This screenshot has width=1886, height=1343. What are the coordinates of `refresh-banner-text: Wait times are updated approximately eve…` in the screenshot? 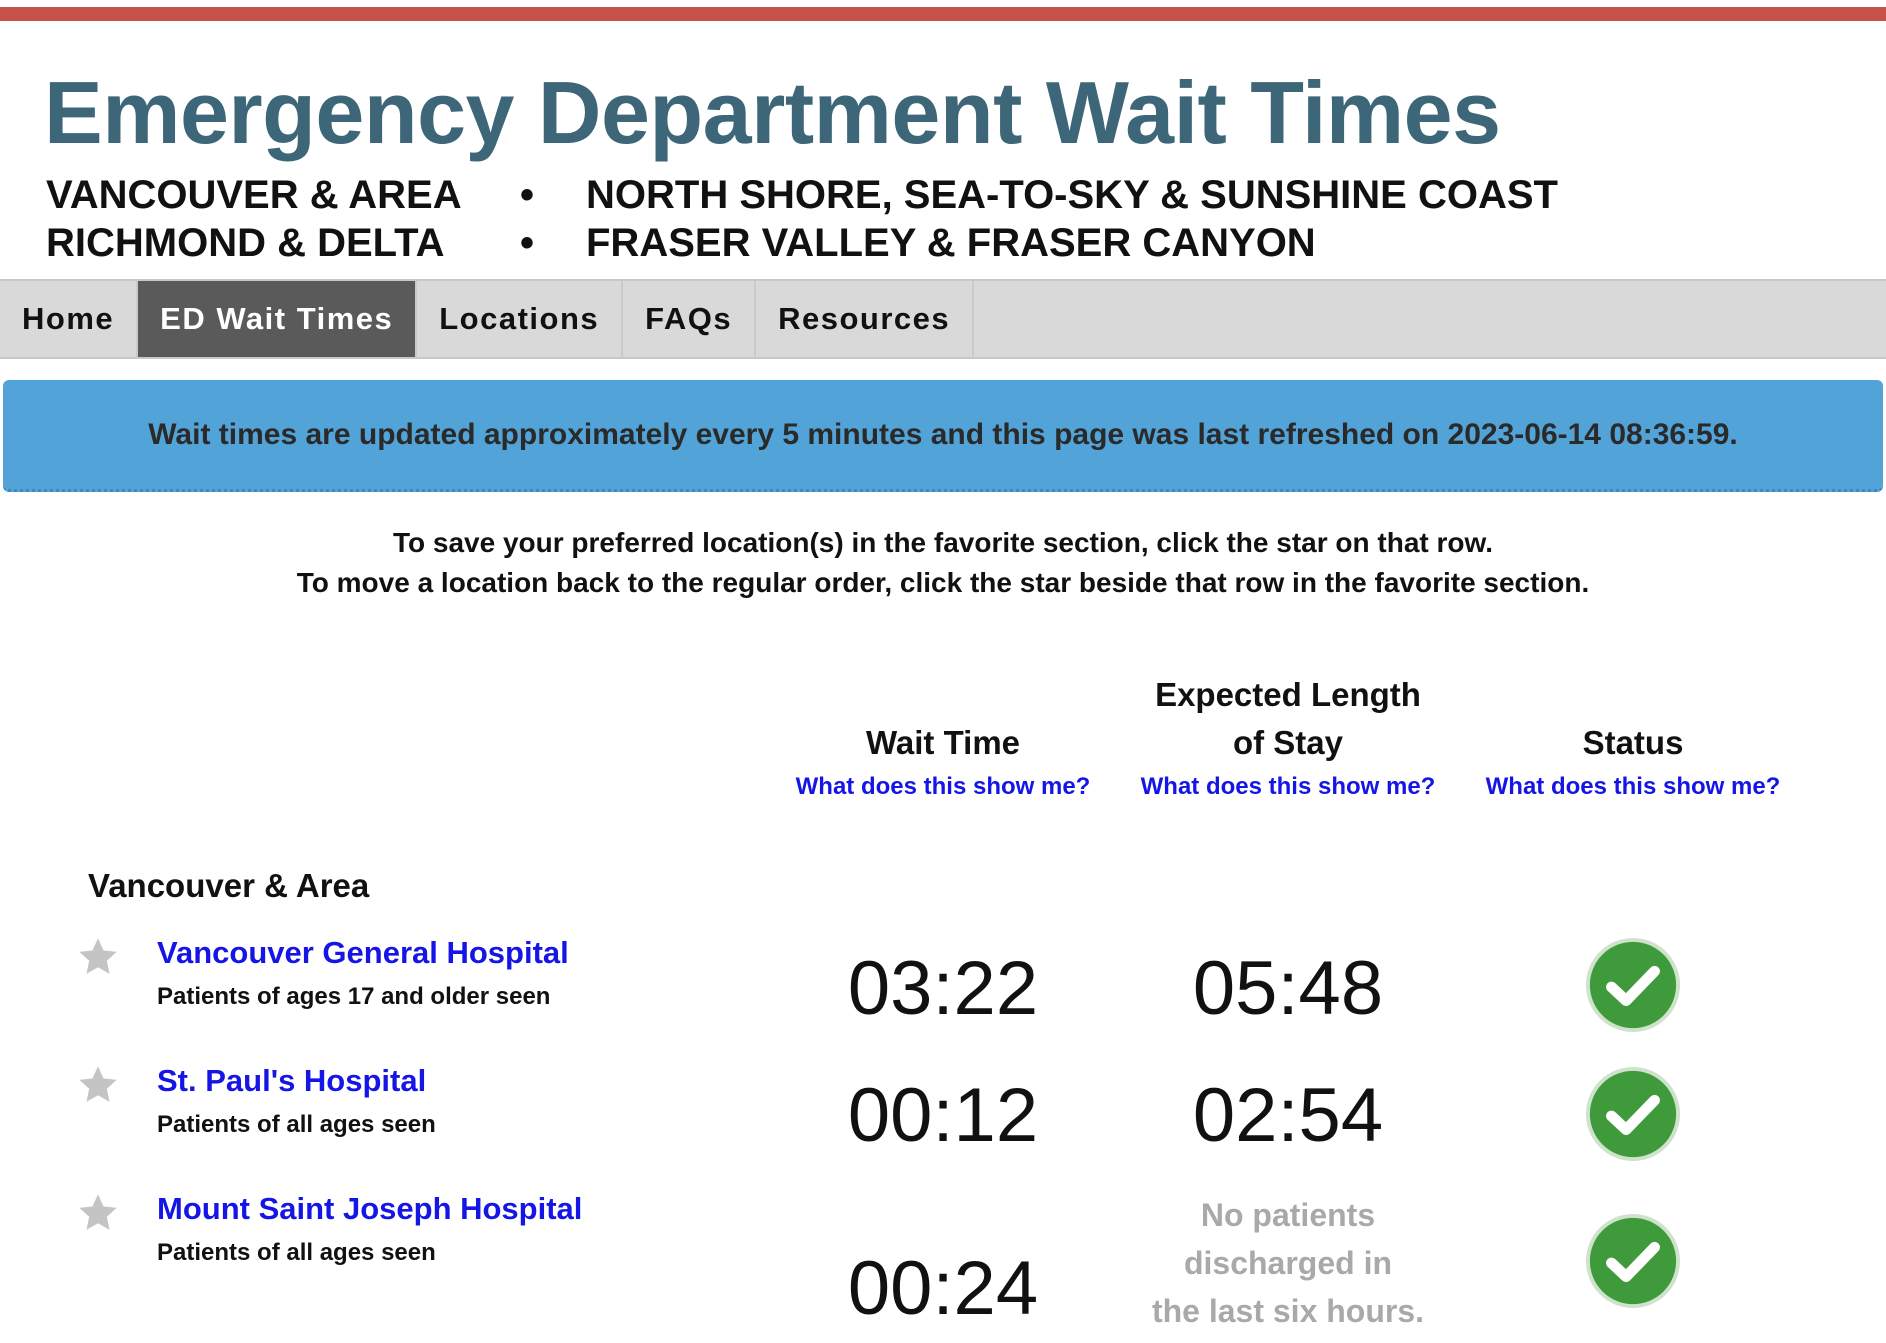 It's located at (943, 434).